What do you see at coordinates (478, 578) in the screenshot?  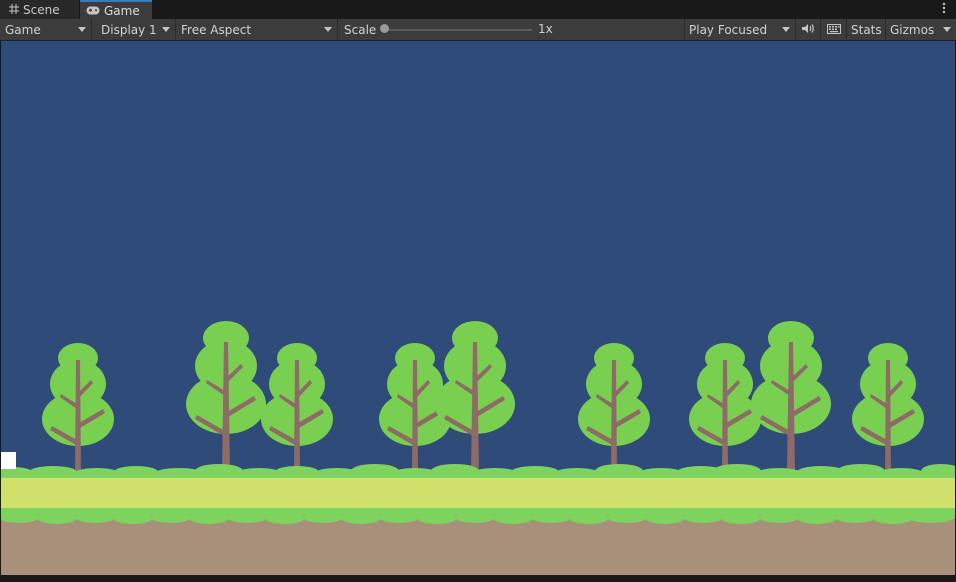 I see `window-bottom-edge` at bounding box center [478, 578].